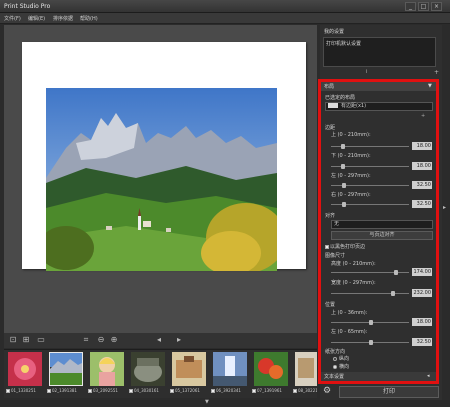  Describe the element at coordinates (89, 18) in the screenshot. I see `menu-help: 帮助(H)` at that location.